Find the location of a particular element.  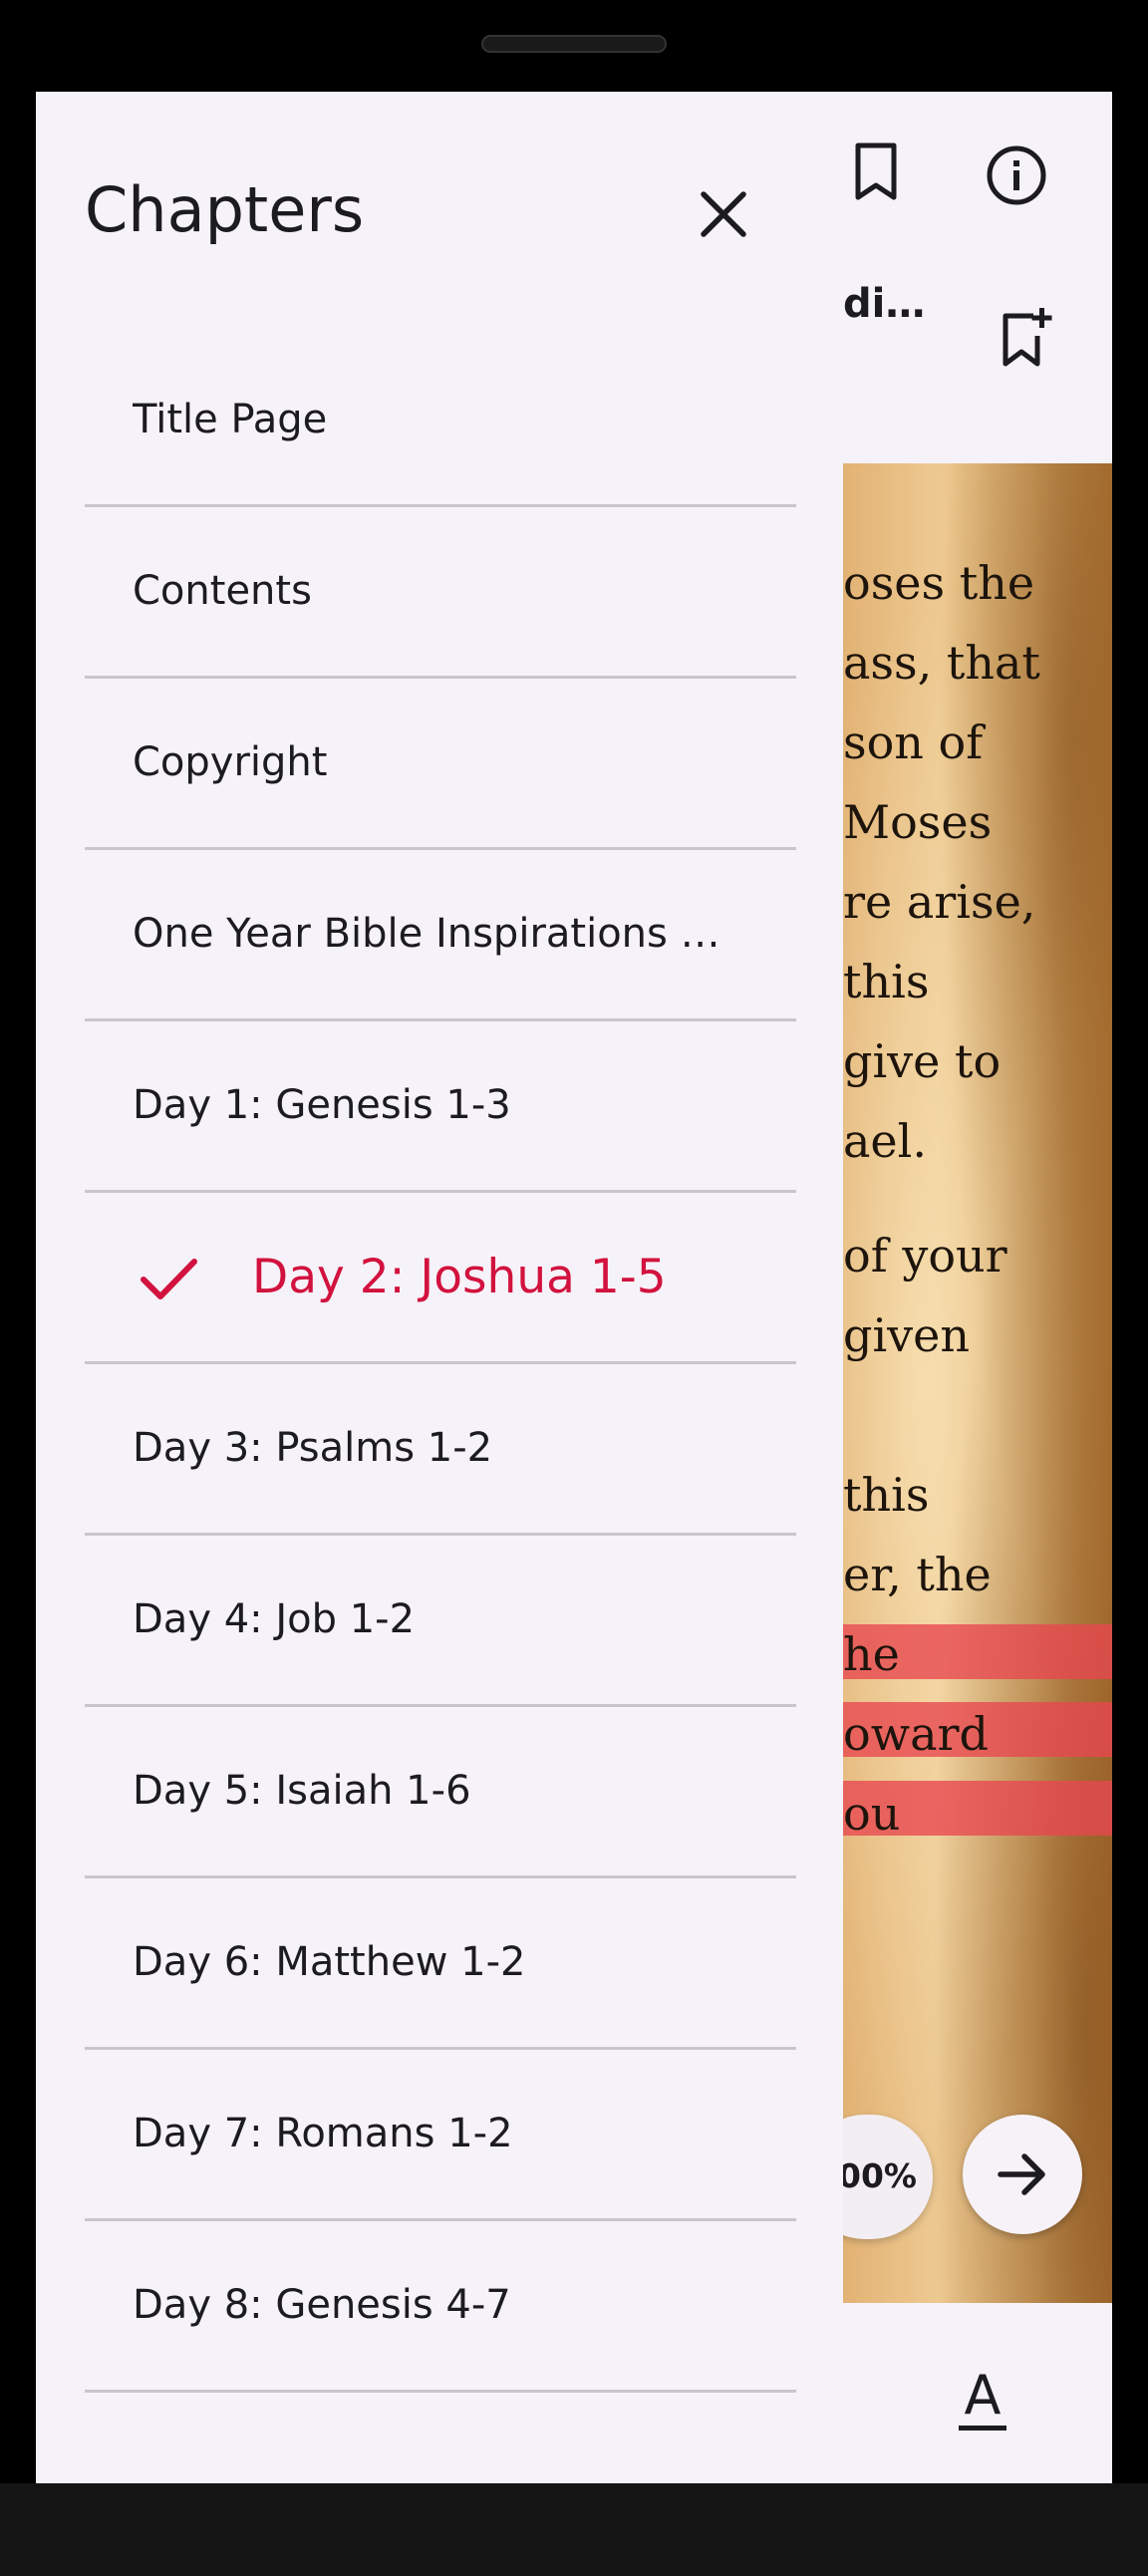

close-icon is located at coordinates (723, 214).